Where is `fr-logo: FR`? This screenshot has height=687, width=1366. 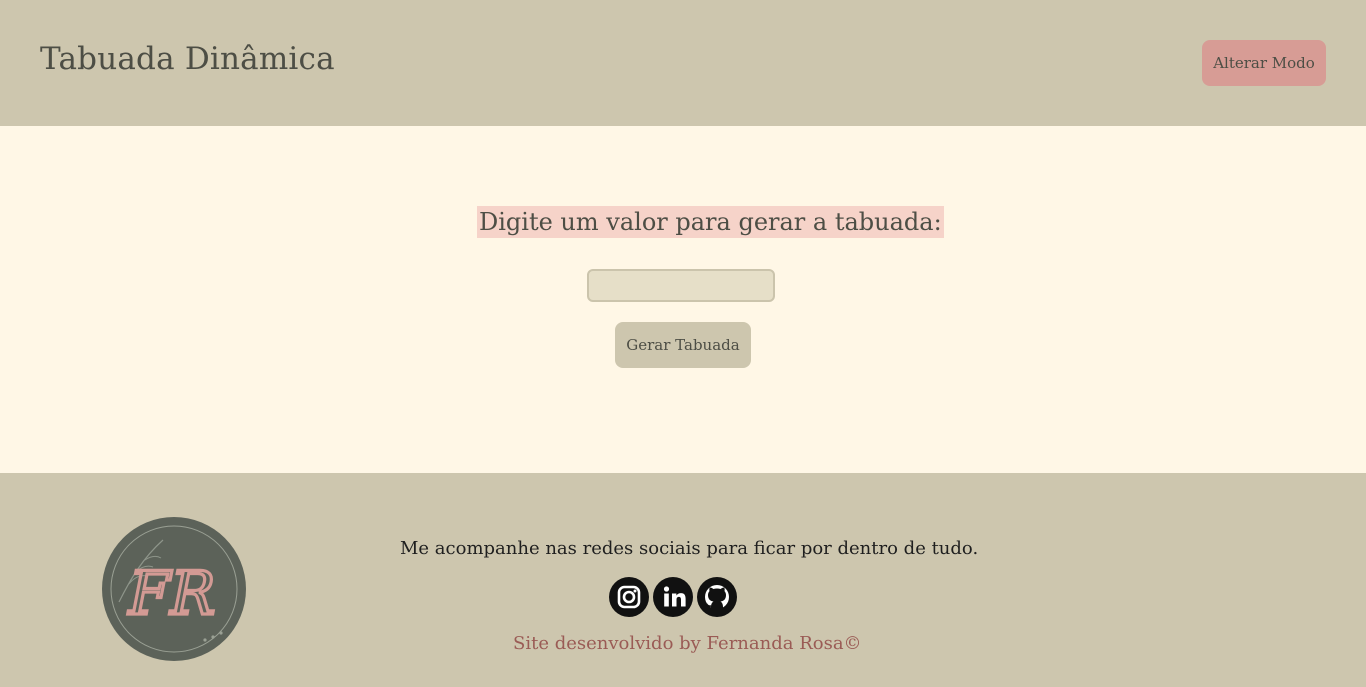 fr-logo: FR is located at coordinates (174, 589).